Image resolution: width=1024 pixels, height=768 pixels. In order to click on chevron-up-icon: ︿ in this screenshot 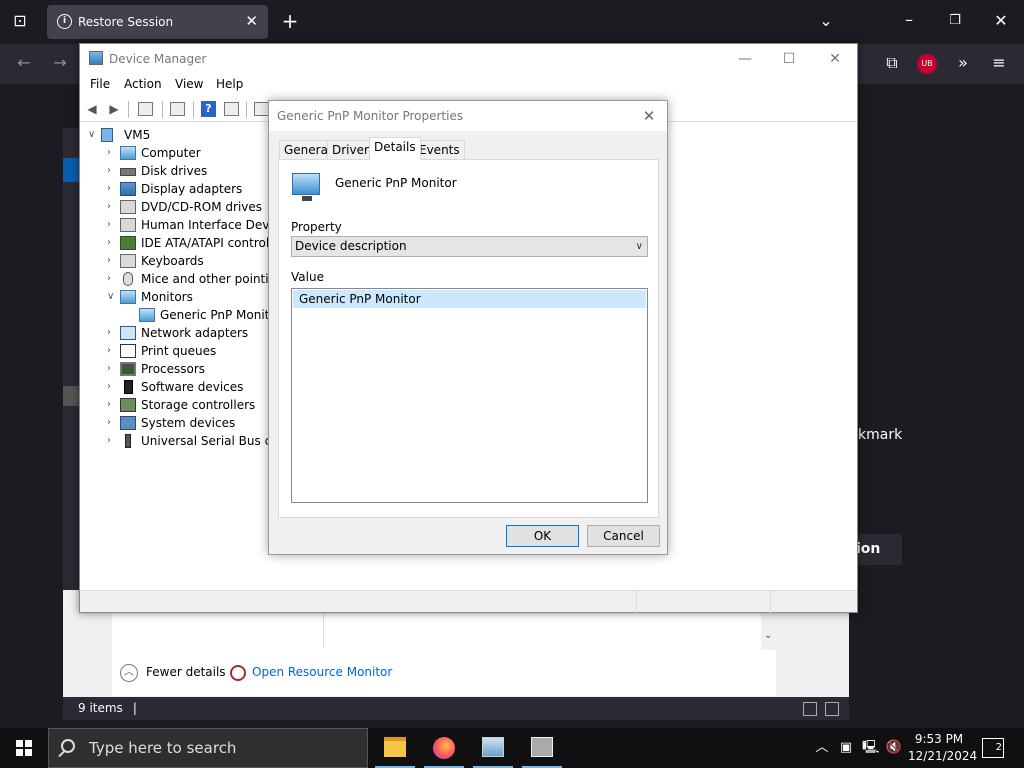, I will do `click(822, 748)`.